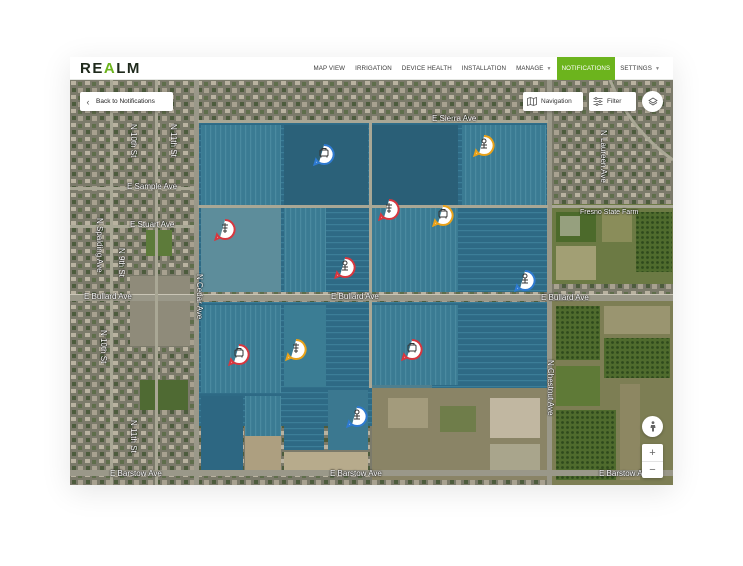 This screenshot has height=566, width=743. I want to click on zoom-in-button: +, so click(652, 452).